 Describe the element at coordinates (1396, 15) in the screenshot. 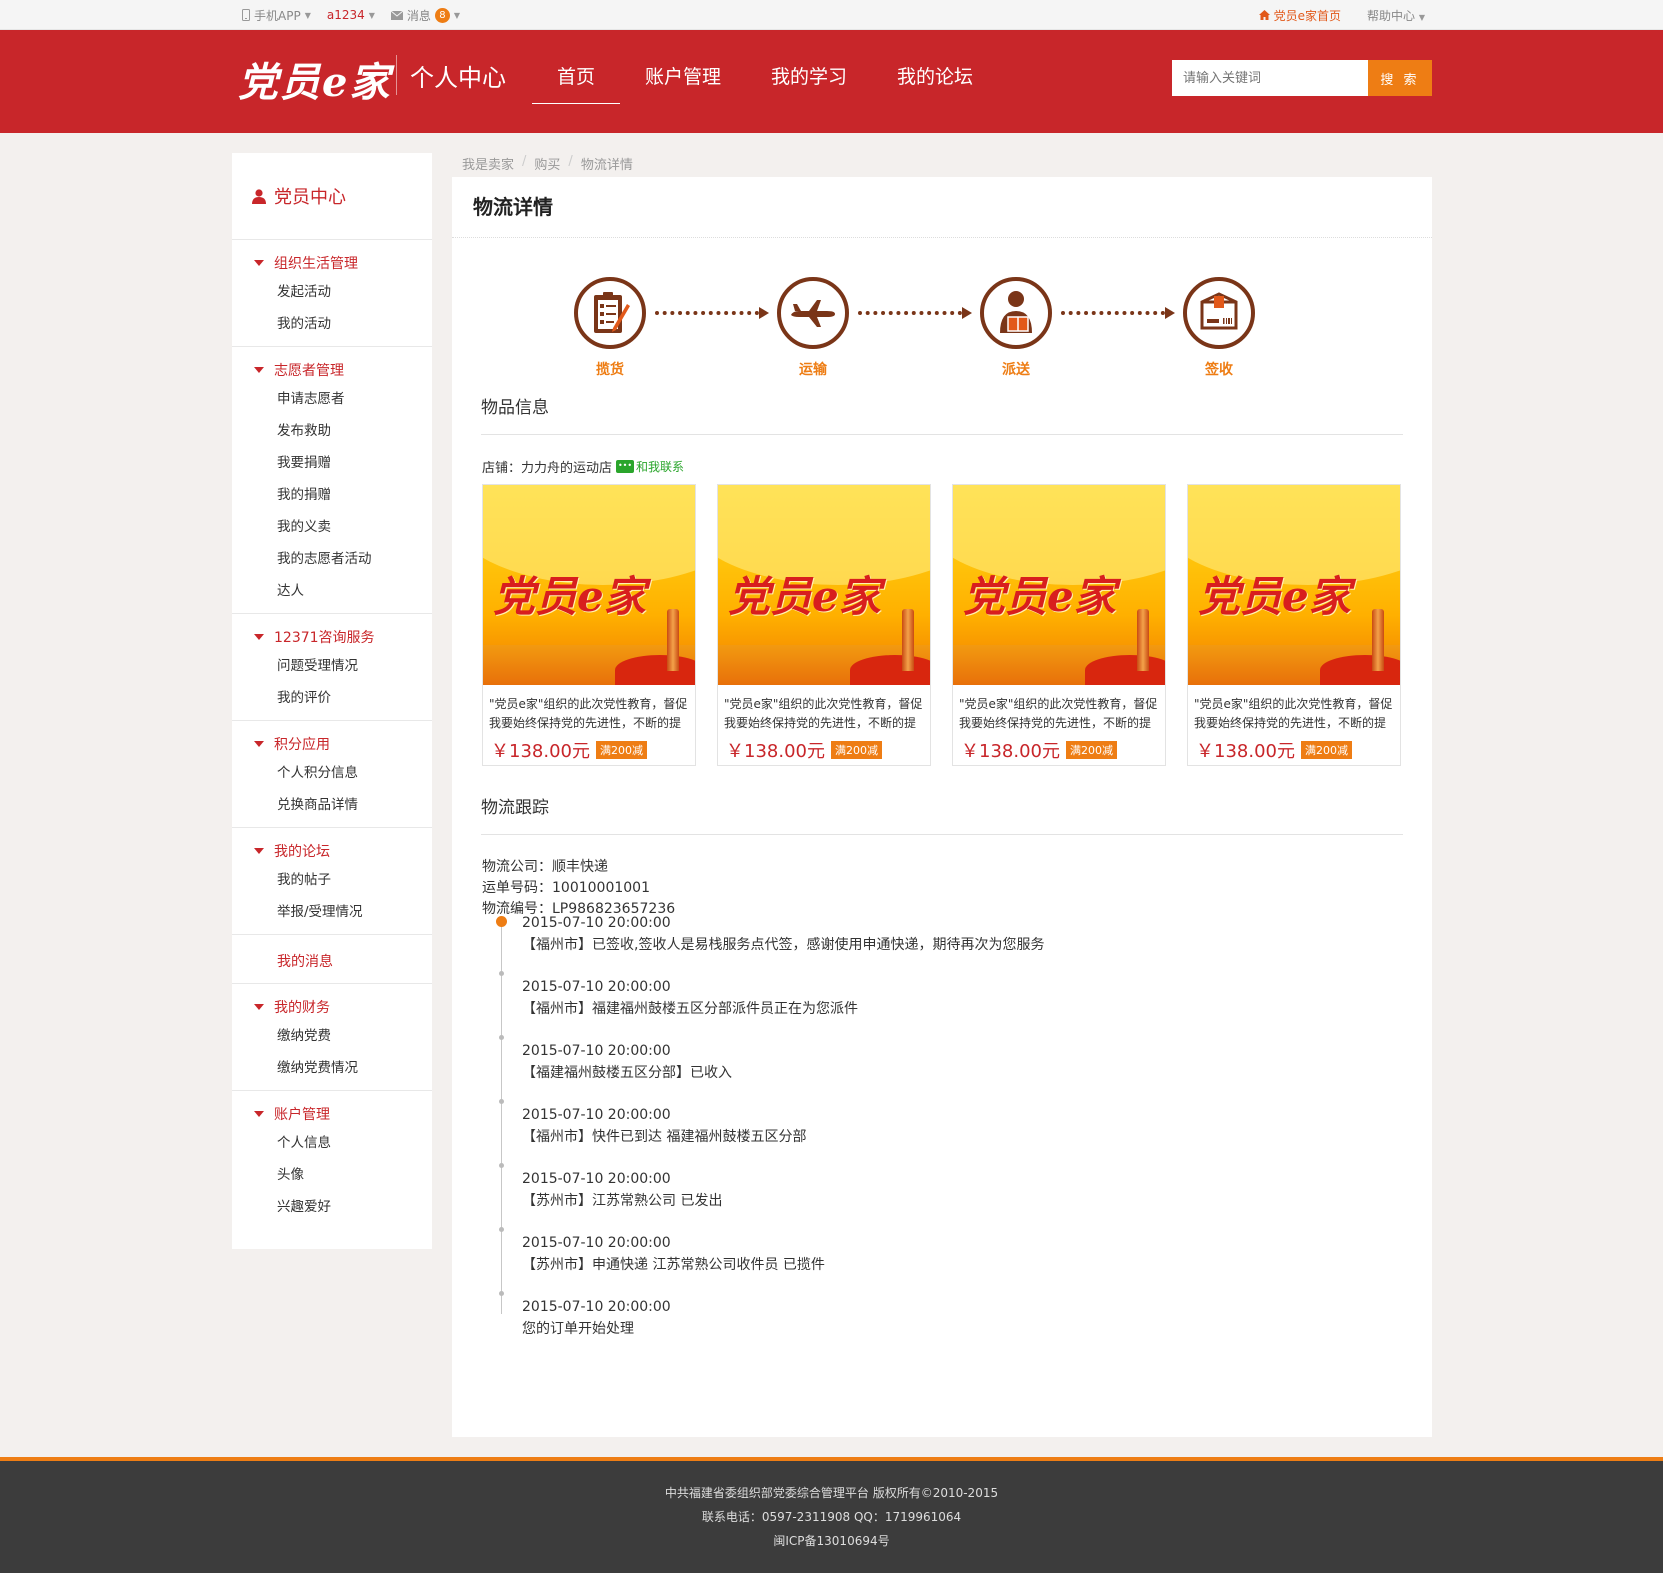

I see `help-center-menu: 帮助中心 ▼` at that location.